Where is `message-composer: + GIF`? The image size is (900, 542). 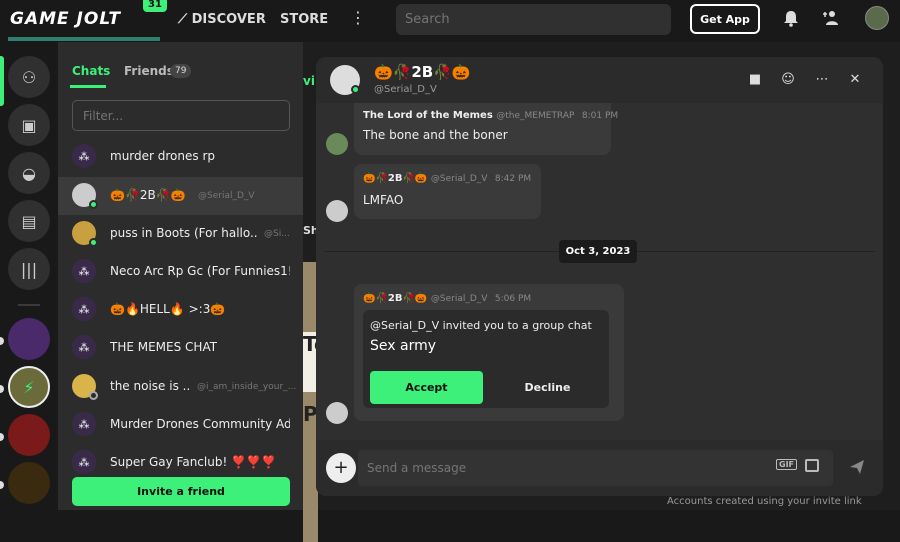
message-composer: + GIF is located at coordinates (599, 468).